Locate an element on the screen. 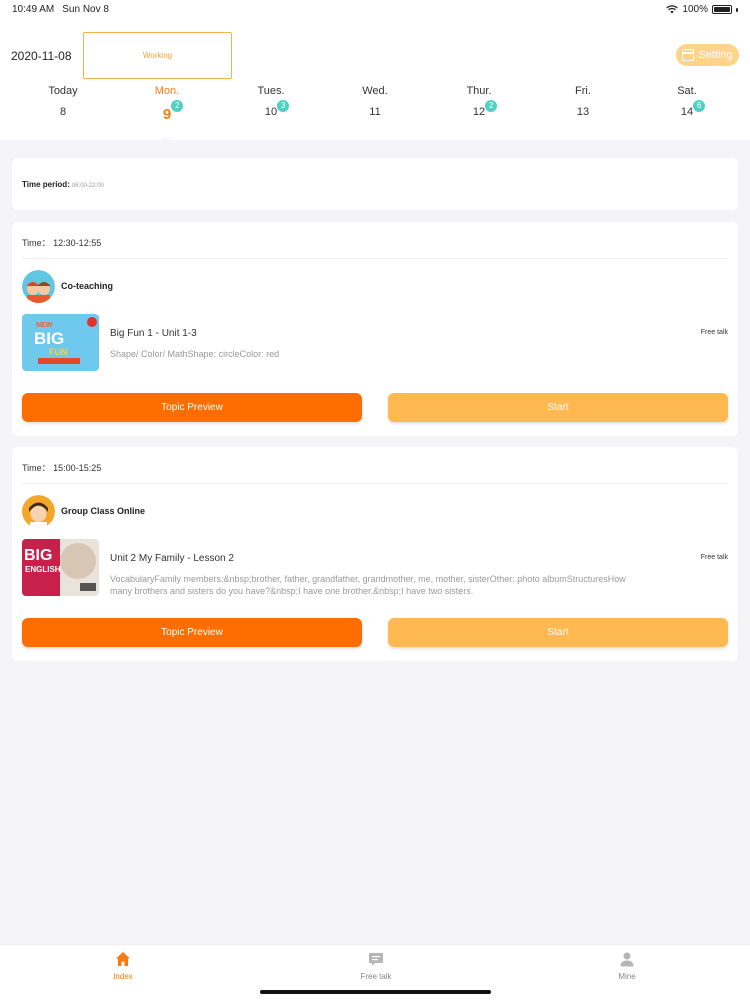  day-wed: Wed. 11 is located at coordinates (375, 109).